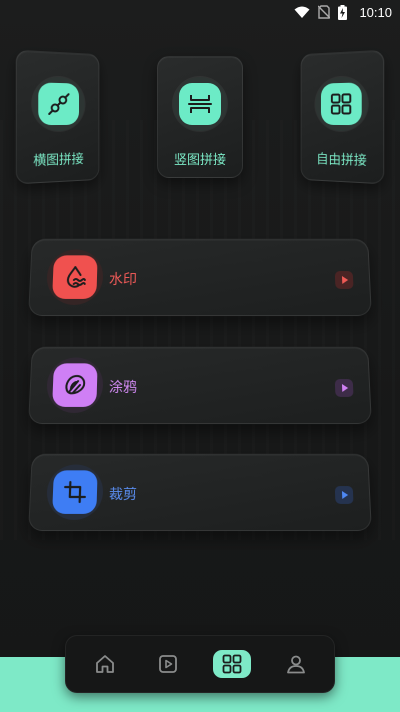  I want to click on horizontal-stitch-card: 横图拼接, so click(57, 117).